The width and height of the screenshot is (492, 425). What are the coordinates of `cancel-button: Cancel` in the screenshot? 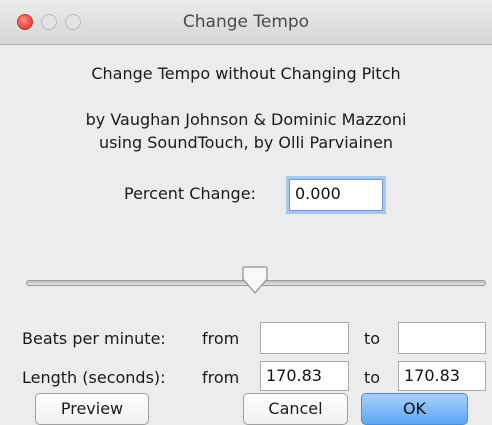 It's located at (295, 409).